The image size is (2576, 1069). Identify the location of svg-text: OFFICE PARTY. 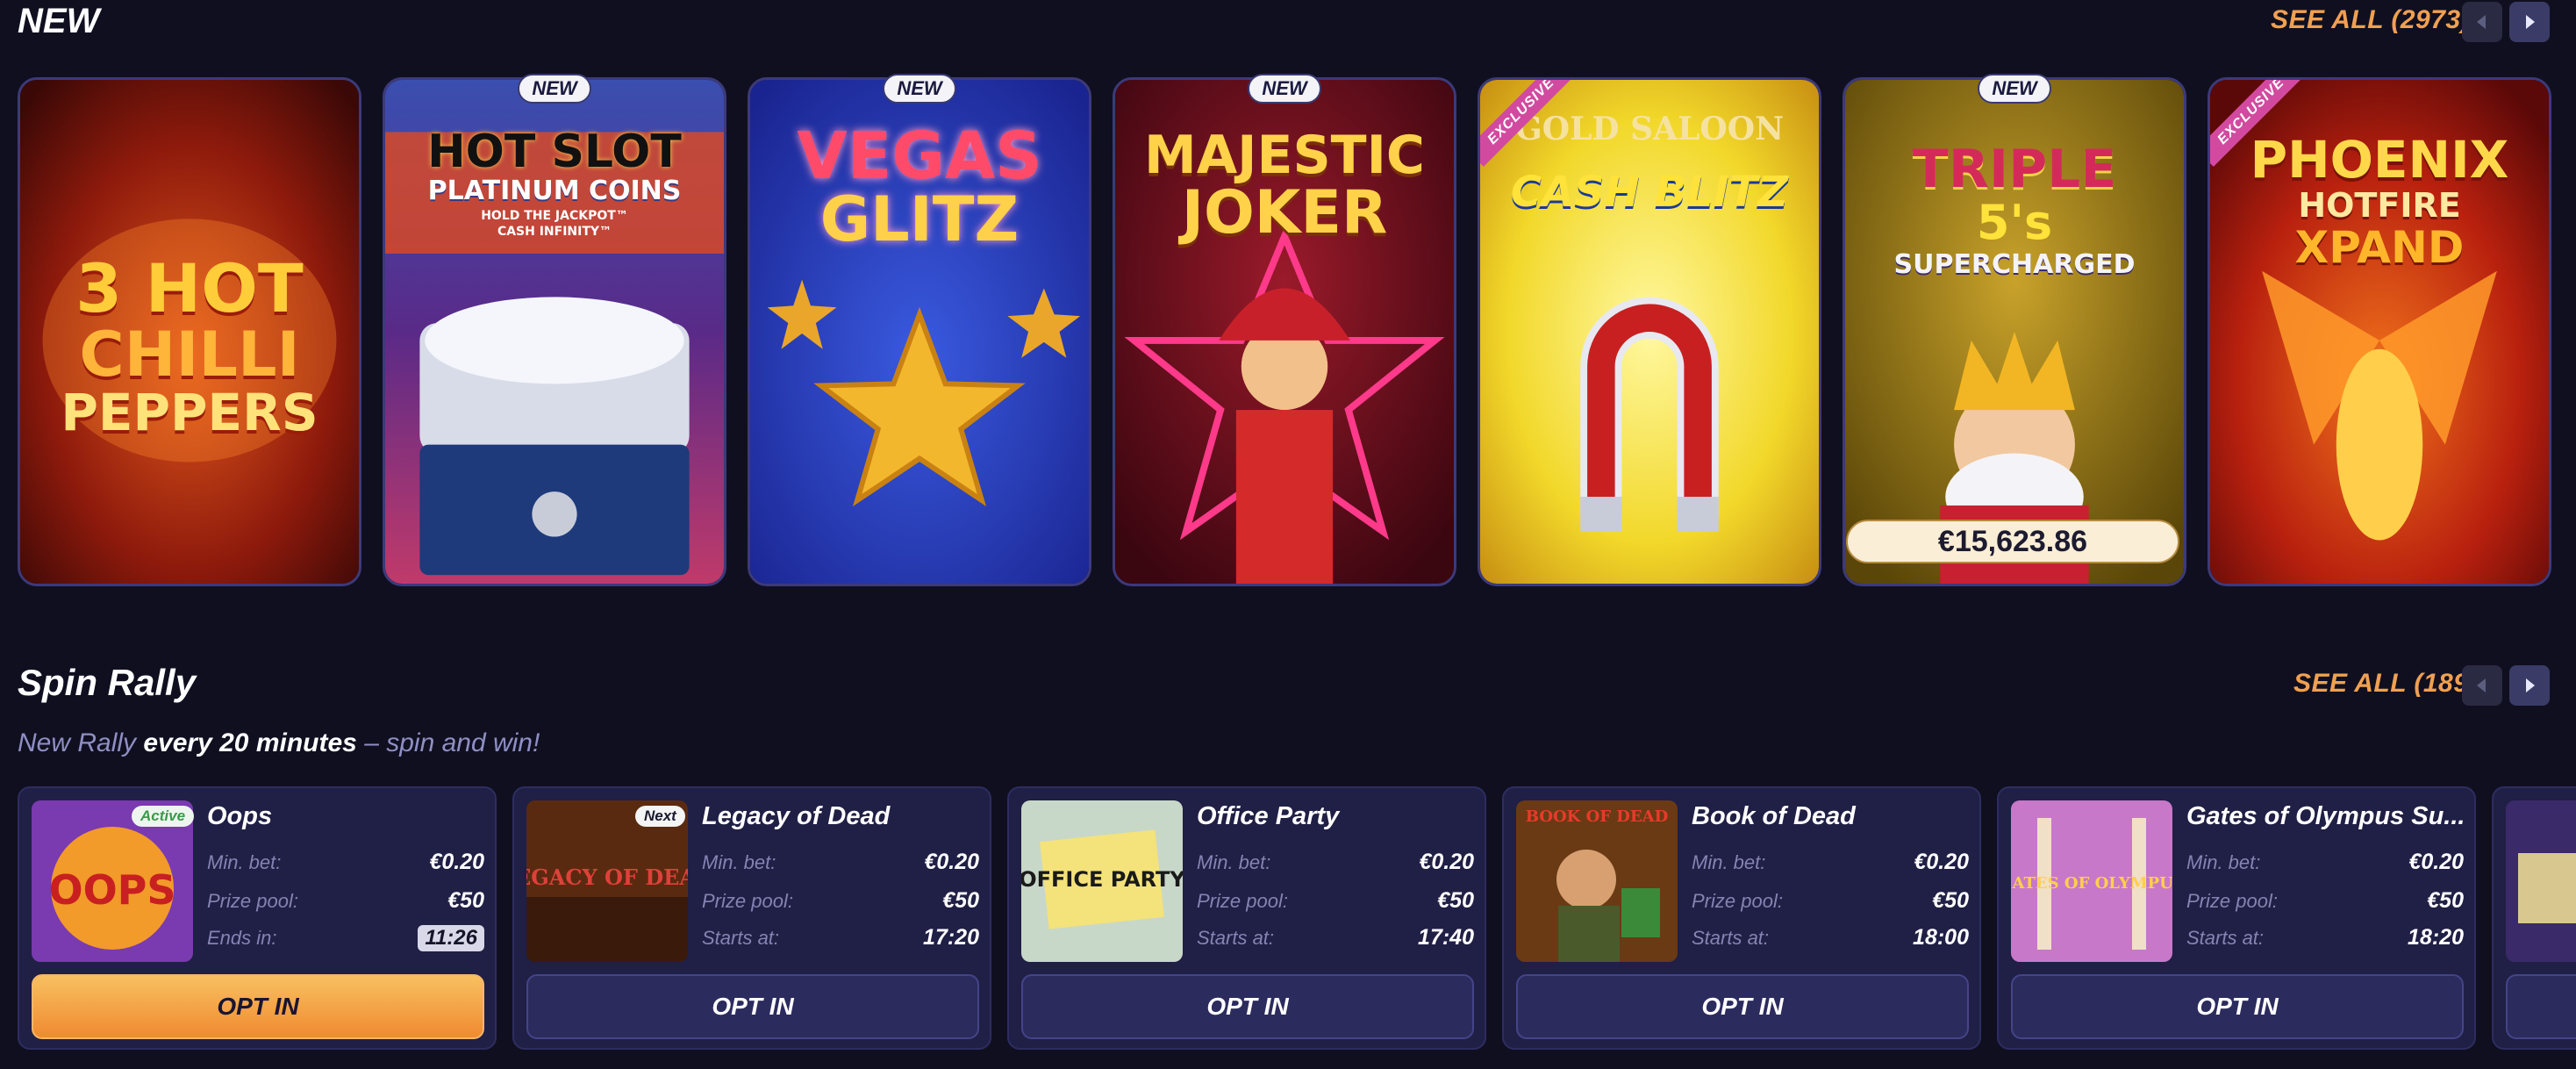
(1102, 879).